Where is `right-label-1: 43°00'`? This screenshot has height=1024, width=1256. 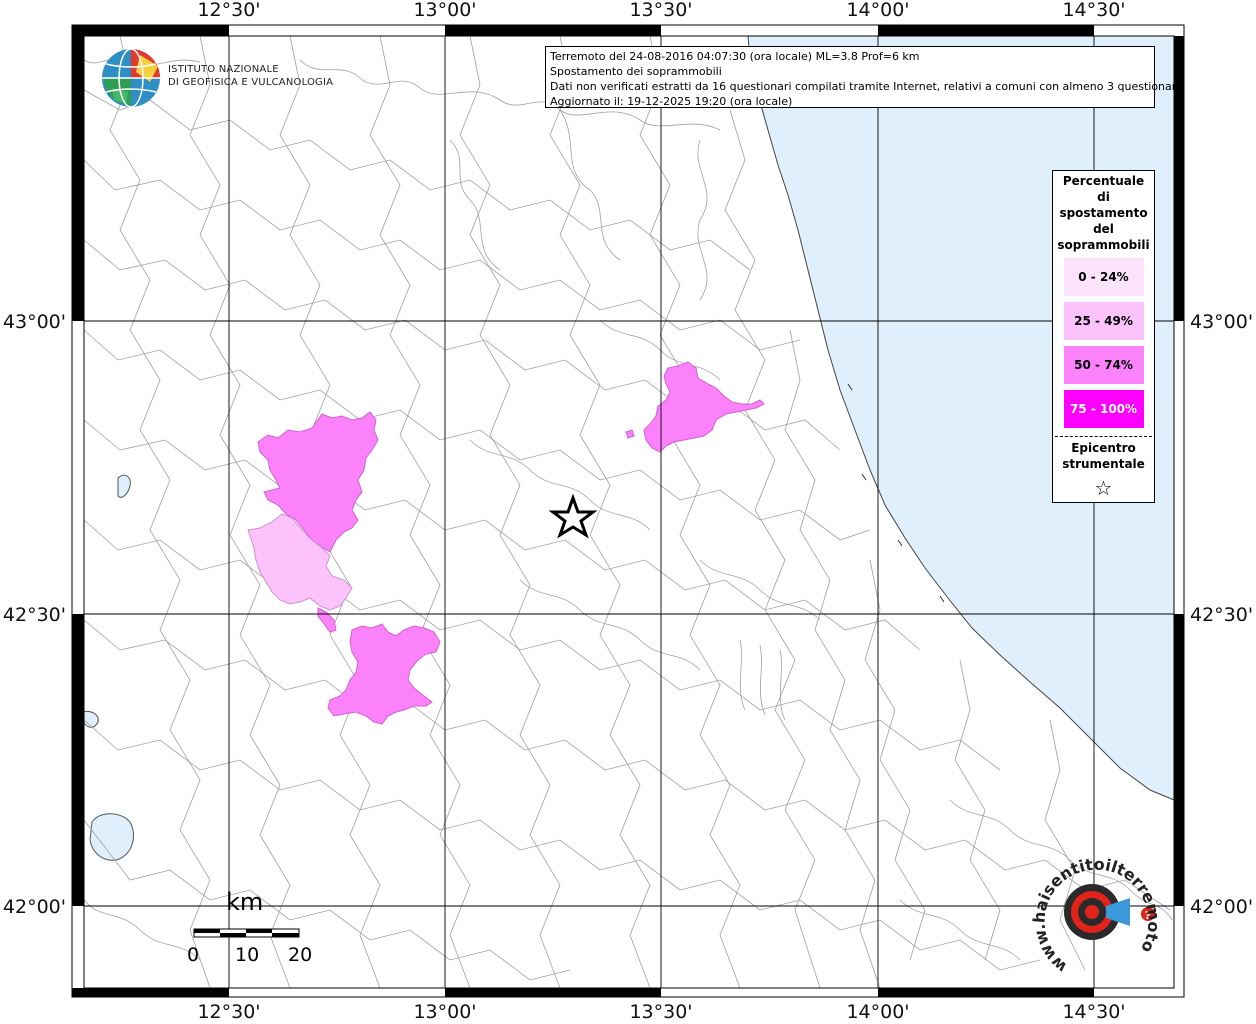
right-label-1: 43°00' is located at coordinates (1221, 322).